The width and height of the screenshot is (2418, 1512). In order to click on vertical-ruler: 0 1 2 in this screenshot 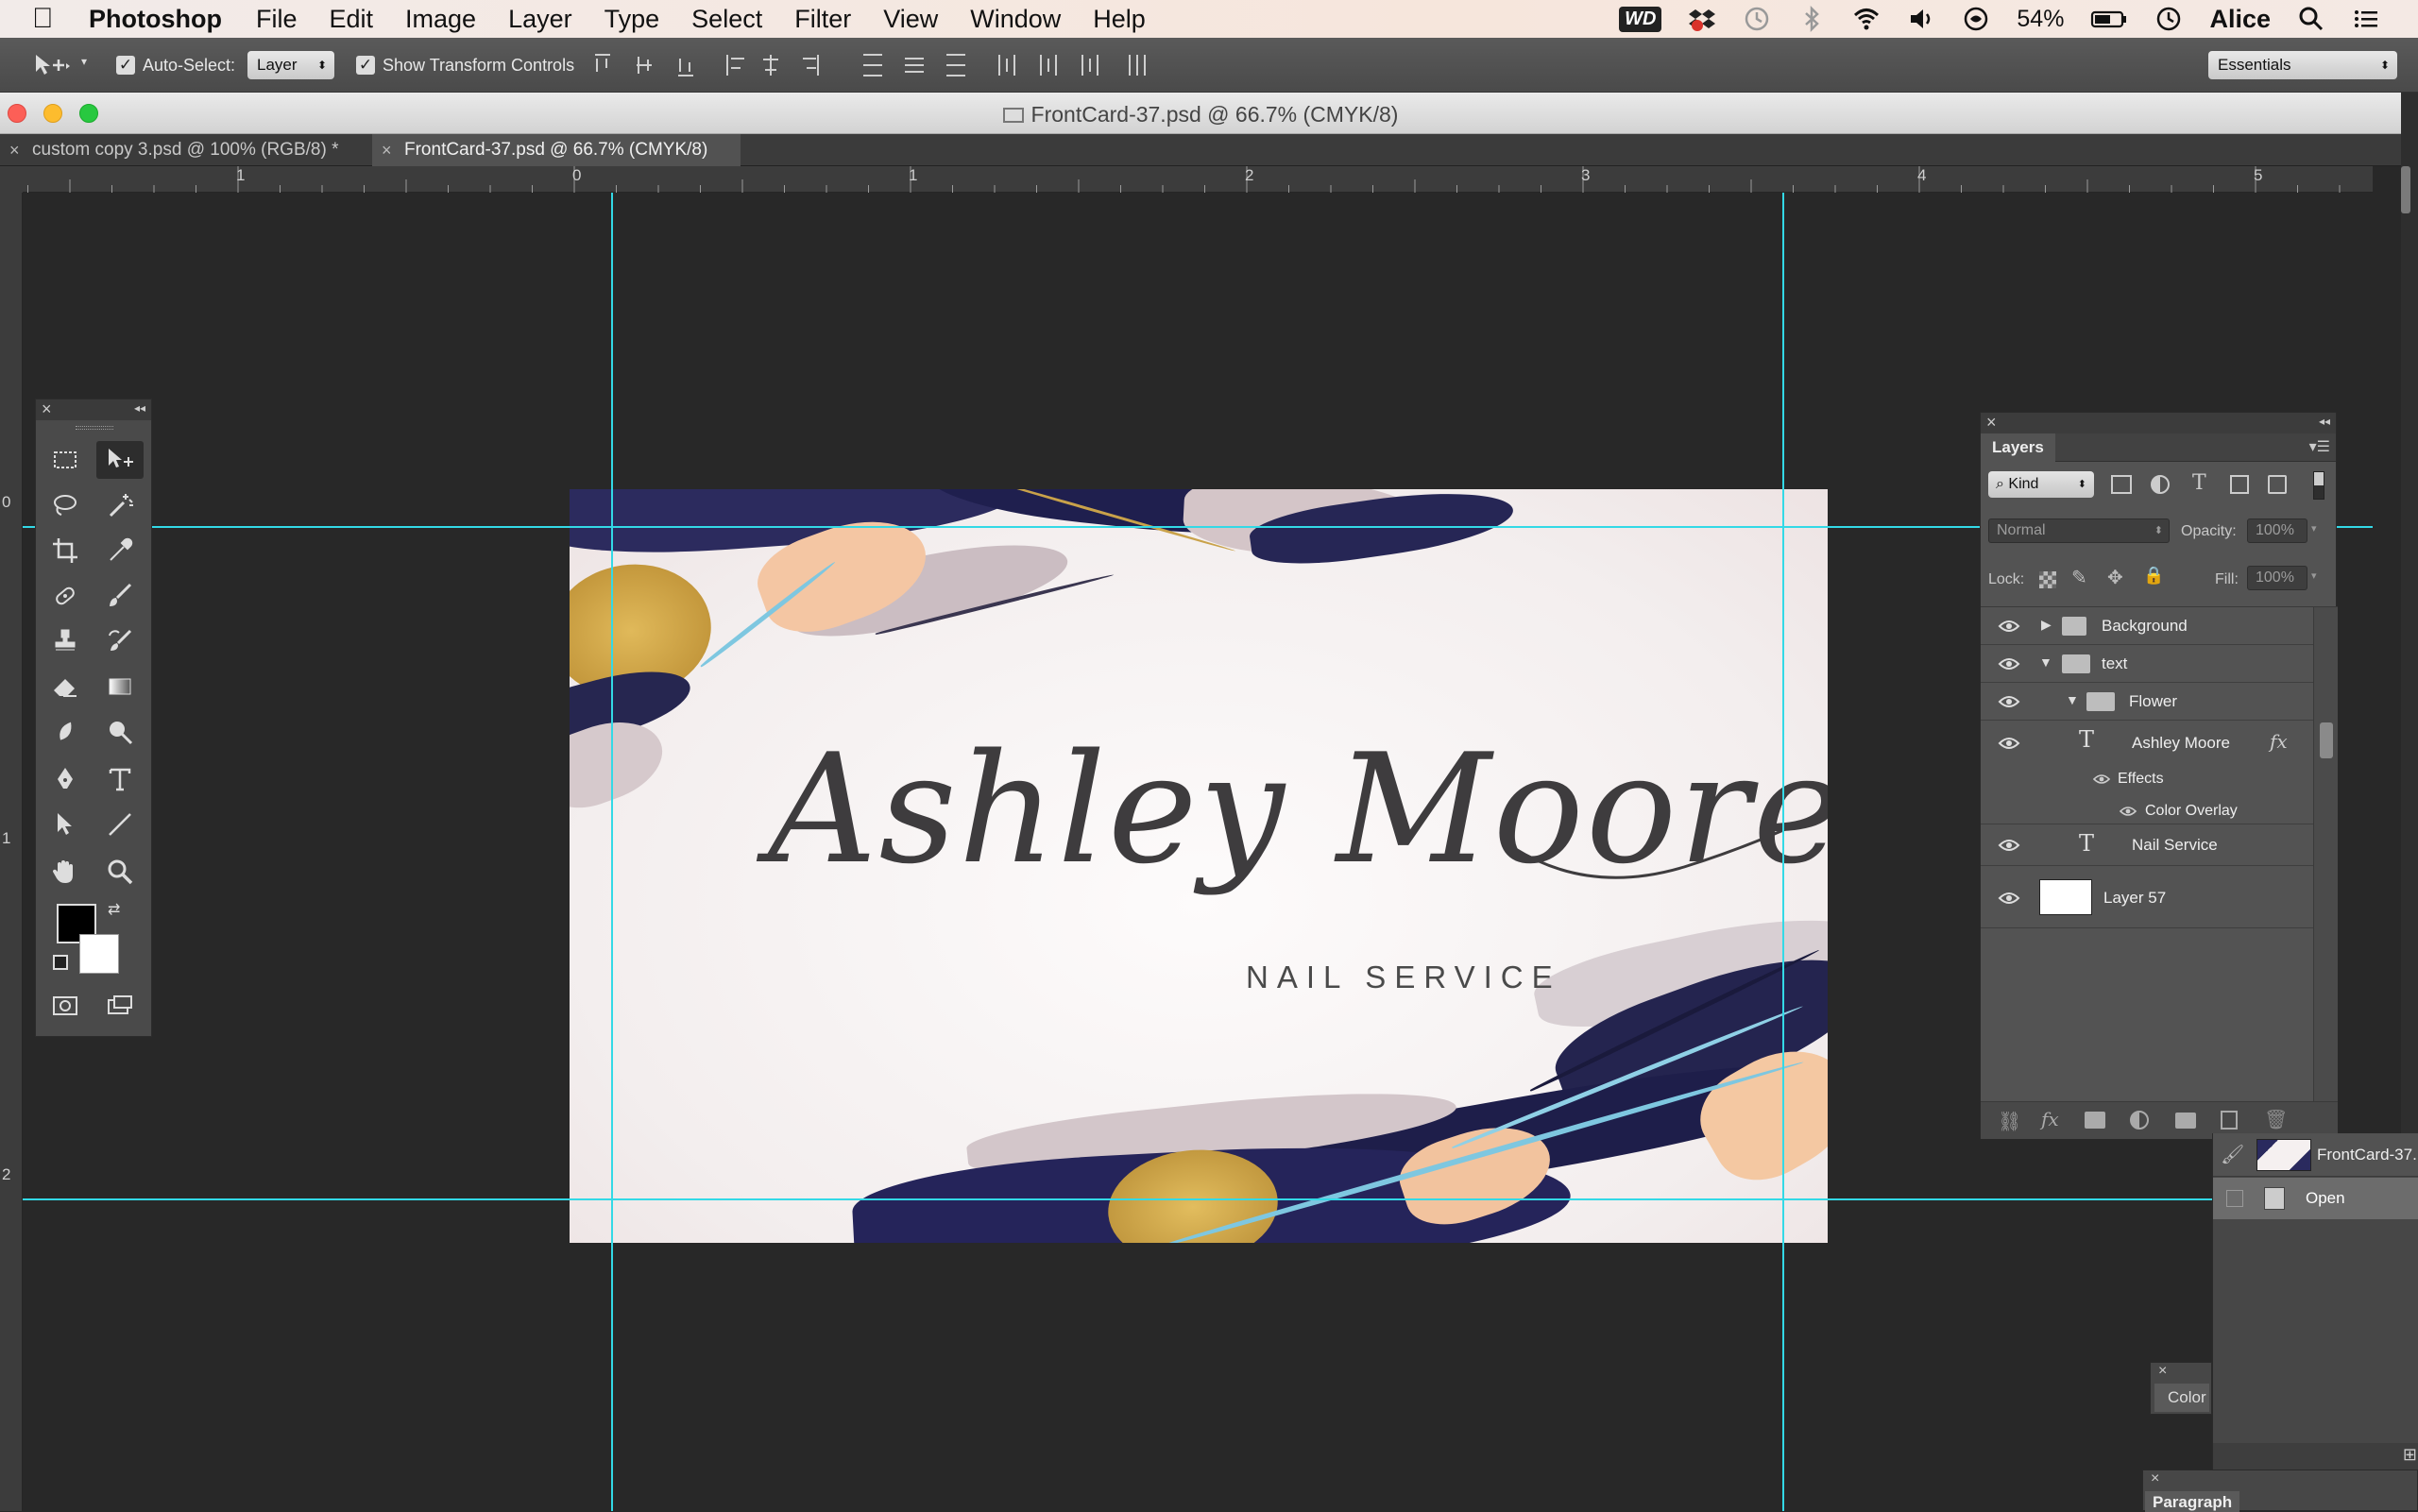, I will do `click(11, 852)`.